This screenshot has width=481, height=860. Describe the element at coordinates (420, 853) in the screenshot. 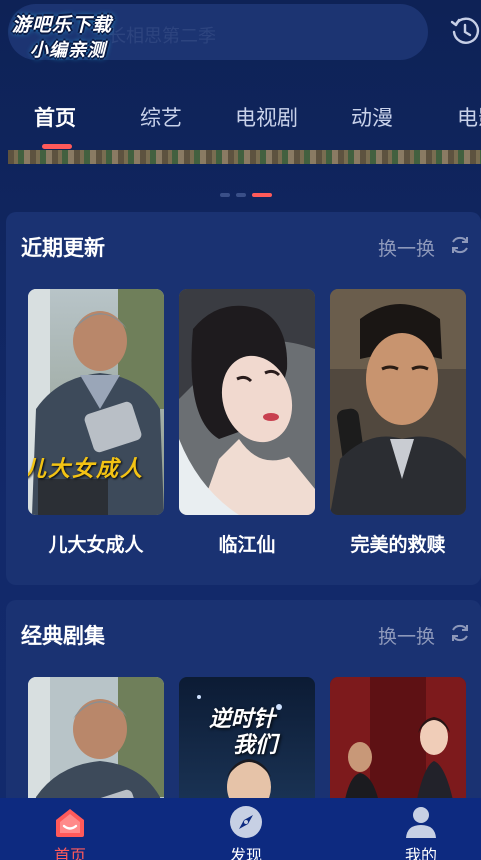

I see `nav-mine-label: 我的` at that location.